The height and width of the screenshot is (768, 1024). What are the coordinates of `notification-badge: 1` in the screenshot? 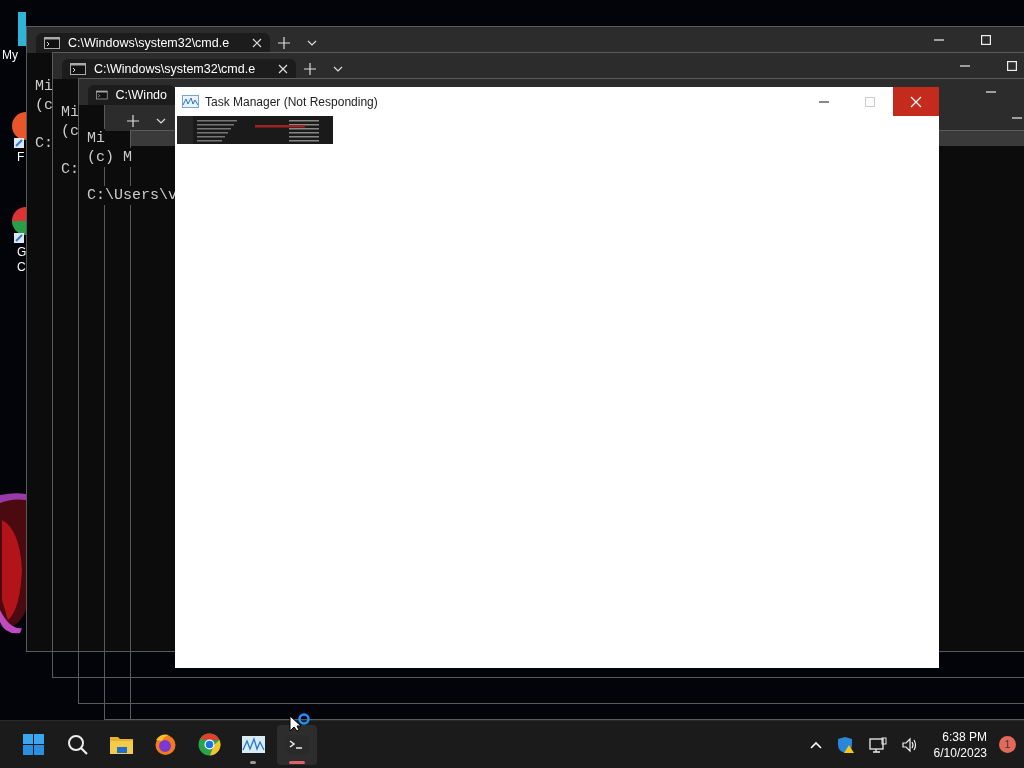 It's located at (1007, 744).